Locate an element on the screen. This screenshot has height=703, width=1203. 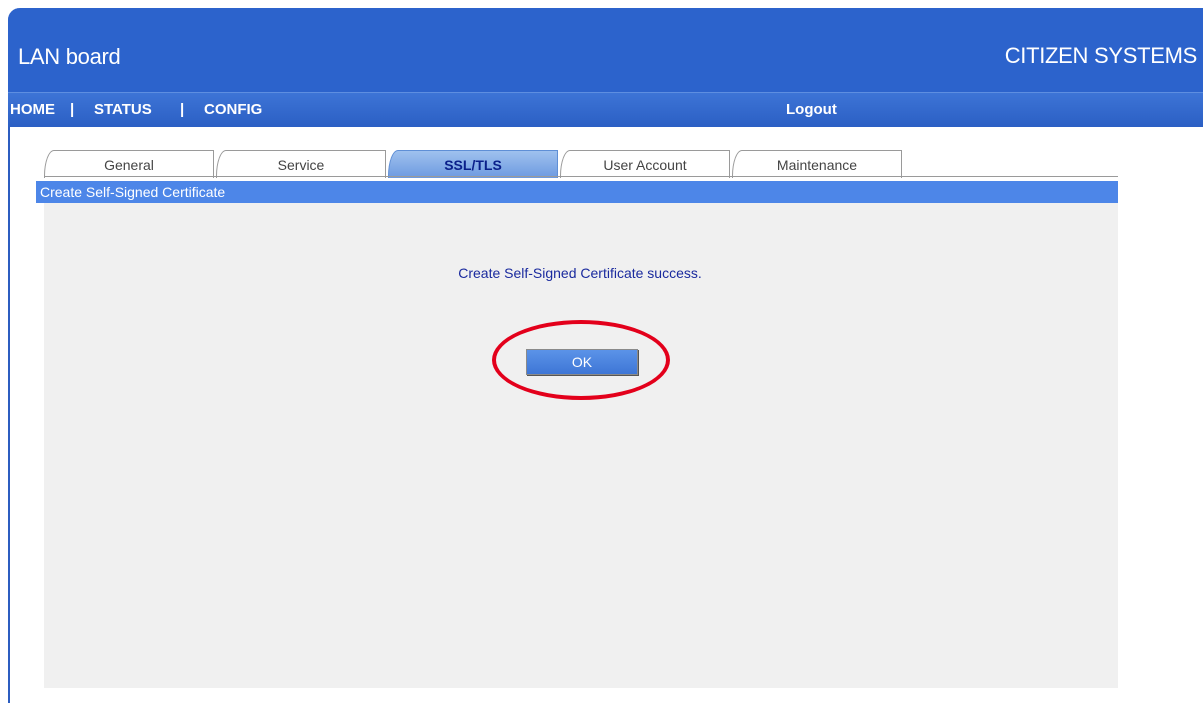
tab-ssl-tls: SSL/TLS is located at coordinates (473, 164).